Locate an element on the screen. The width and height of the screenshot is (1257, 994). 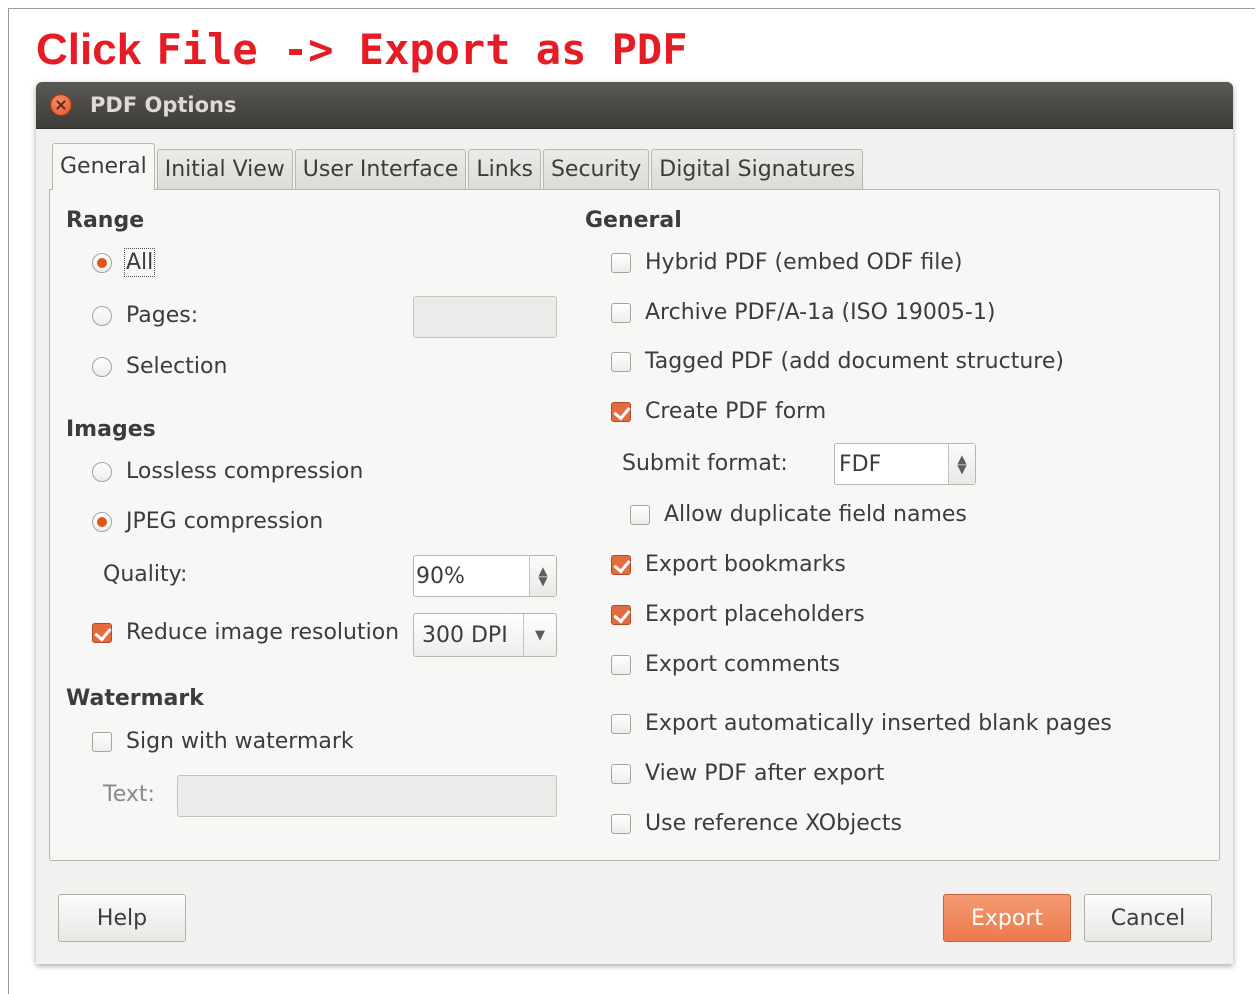
view-after-export-option: View PDF after export is located at coordinates (747, 773).